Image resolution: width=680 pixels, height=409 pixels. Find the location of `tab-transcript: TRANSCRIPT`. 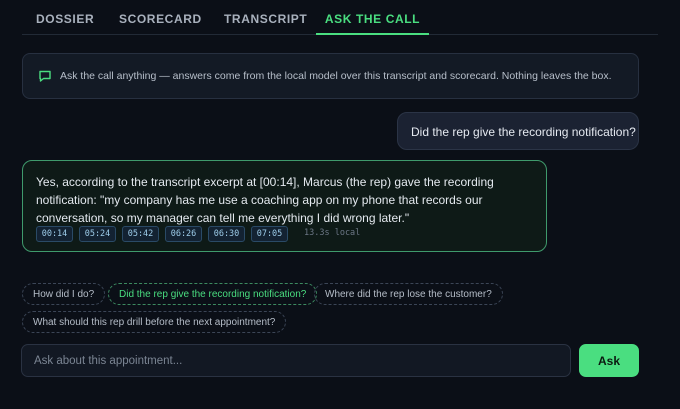

tab-transcript: TRANSCRIPT is located at coordinates (265, 23).